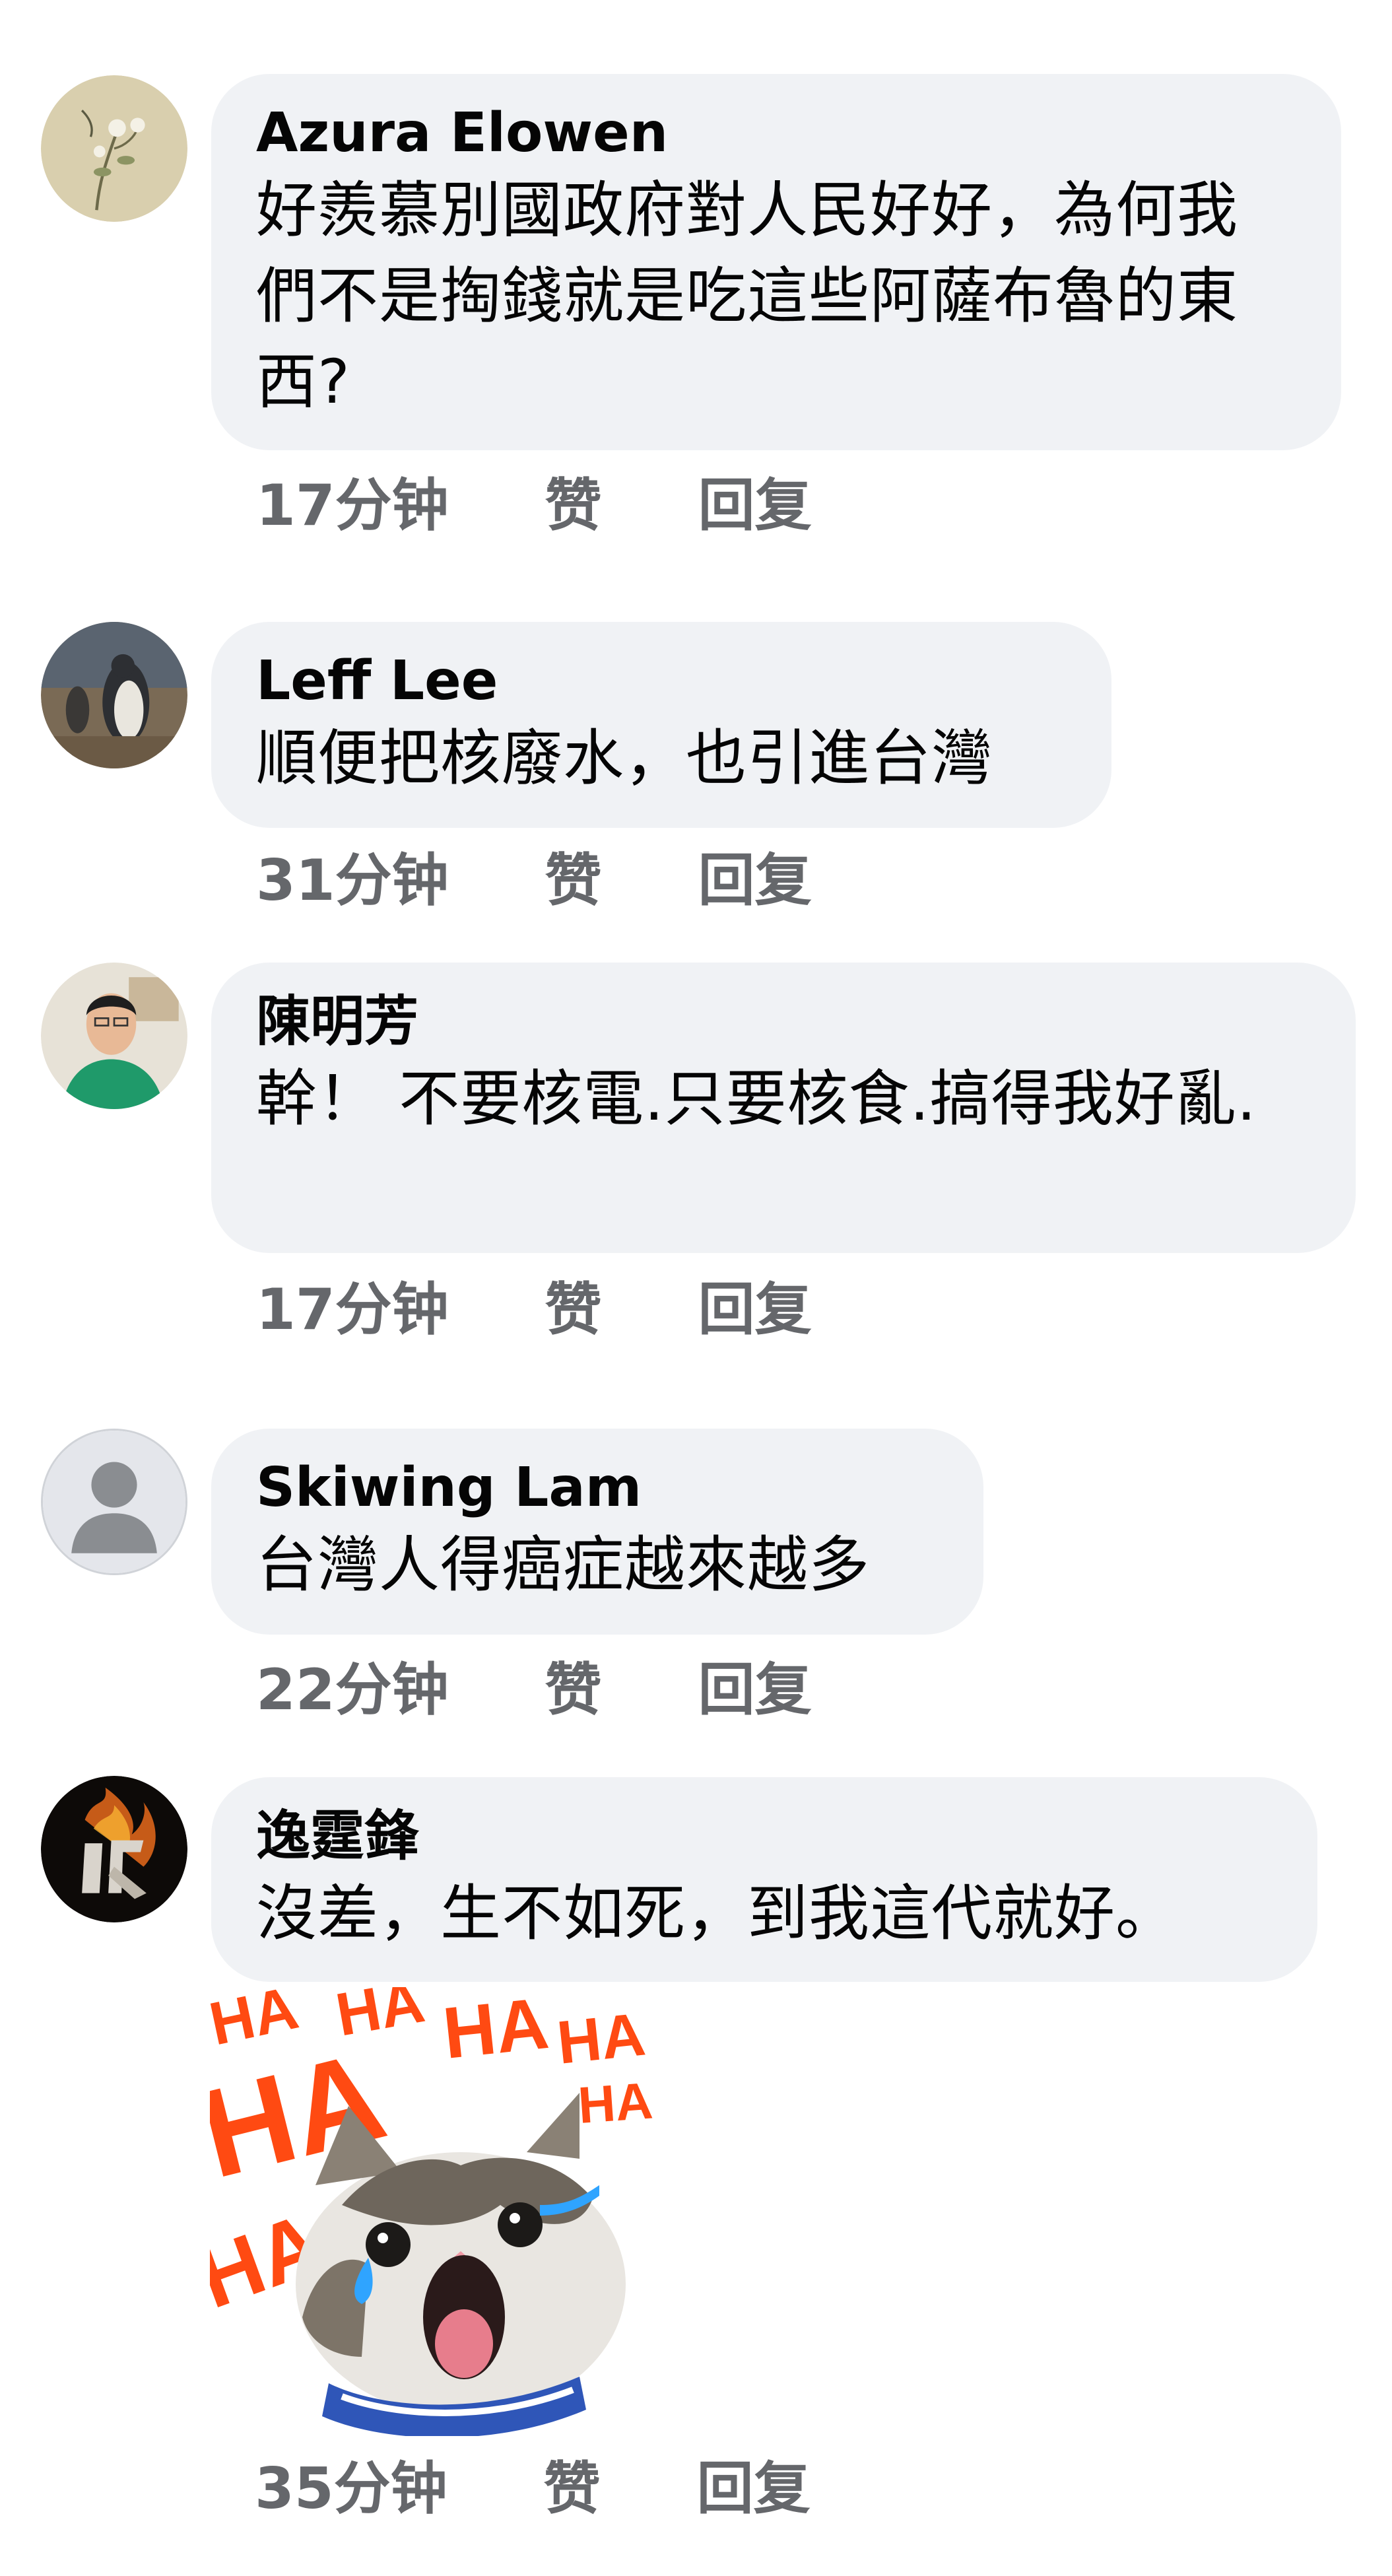 The image size is (1392, 2576). I want to click on penguin-avatar-icon, so click(114, 695).